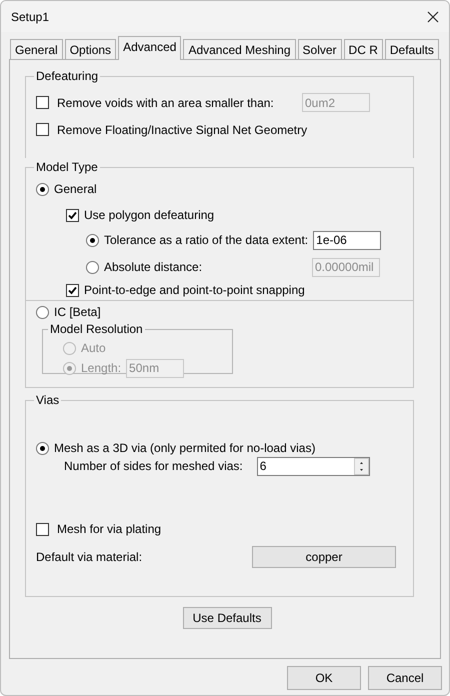  Describe the element at coordinates (411, 49) in the screenshot. I see `tab: Defaults` at that location.